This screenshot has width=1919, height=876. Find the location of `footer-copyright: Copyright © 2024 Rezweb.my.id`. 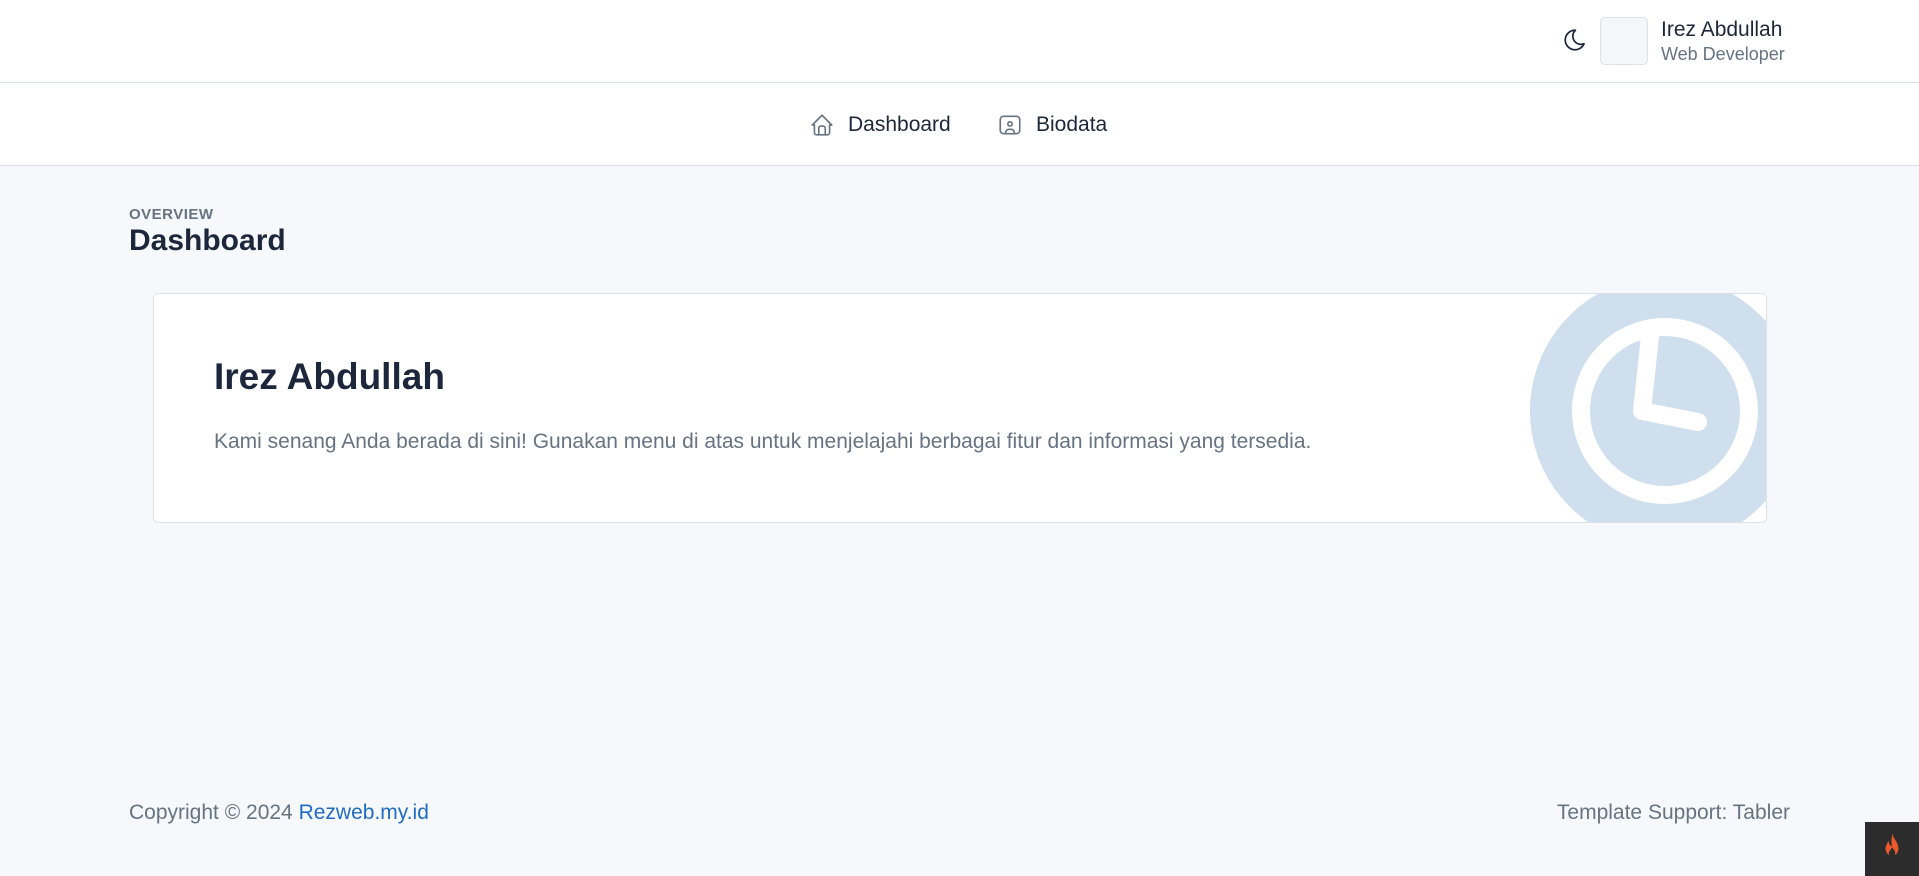

footer-copyright: Copyright © 2024 Rezweb.my.id is located at coordinates (279, 813).